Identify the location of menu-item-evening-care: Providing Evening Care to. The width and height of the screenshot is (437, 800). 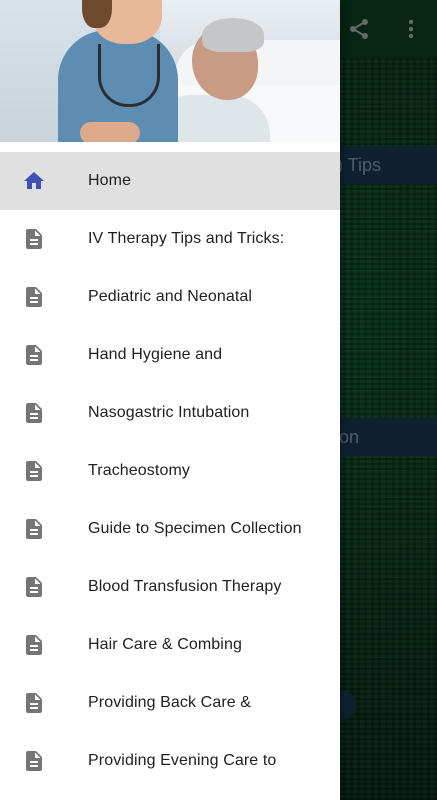
(170, 761).